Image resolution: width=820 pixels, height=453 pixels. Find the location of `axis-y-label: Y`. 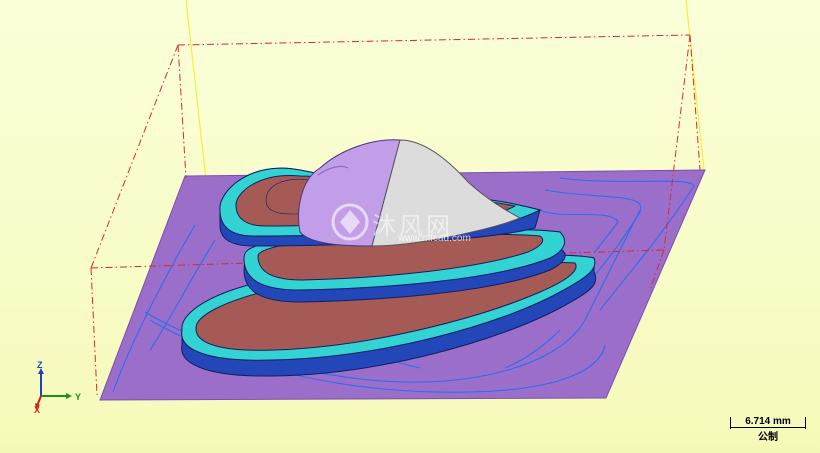

axis-y-label: Y is located at coordinates (78, 397).